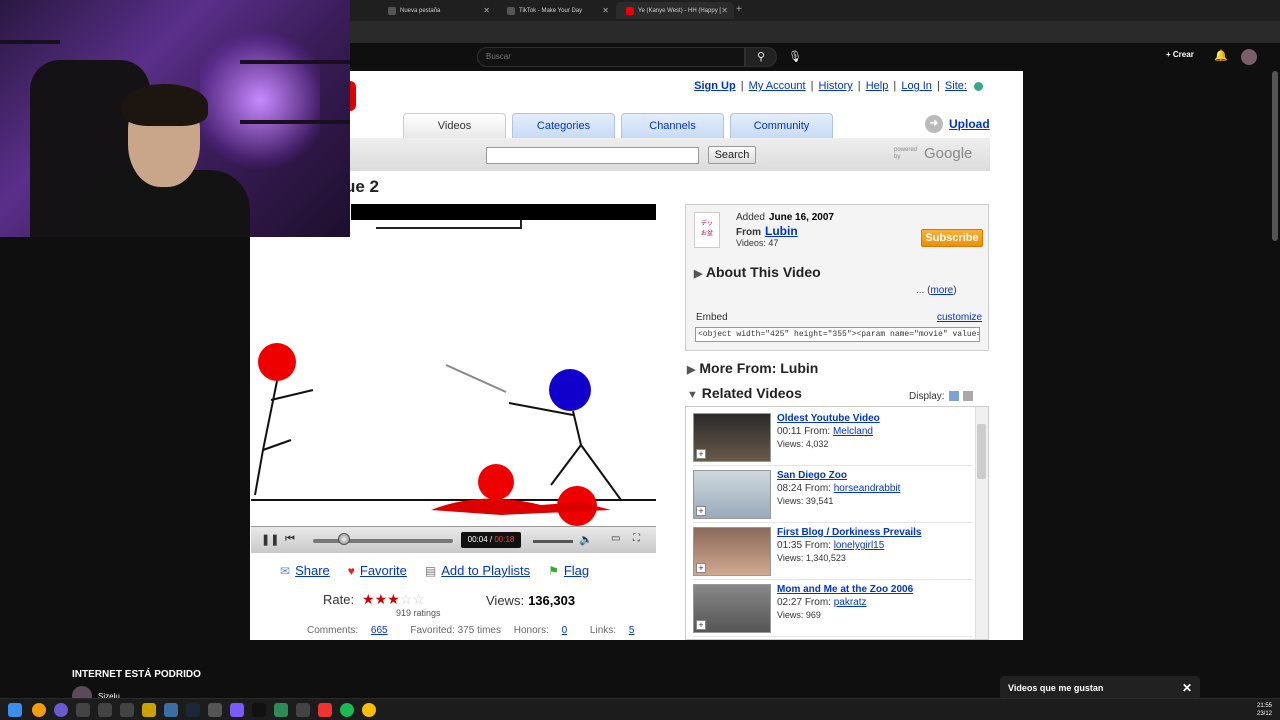 This screenshot has height=720, width=1280. I want to click on related-user-link: horseandrabbit, so click(867, 488).